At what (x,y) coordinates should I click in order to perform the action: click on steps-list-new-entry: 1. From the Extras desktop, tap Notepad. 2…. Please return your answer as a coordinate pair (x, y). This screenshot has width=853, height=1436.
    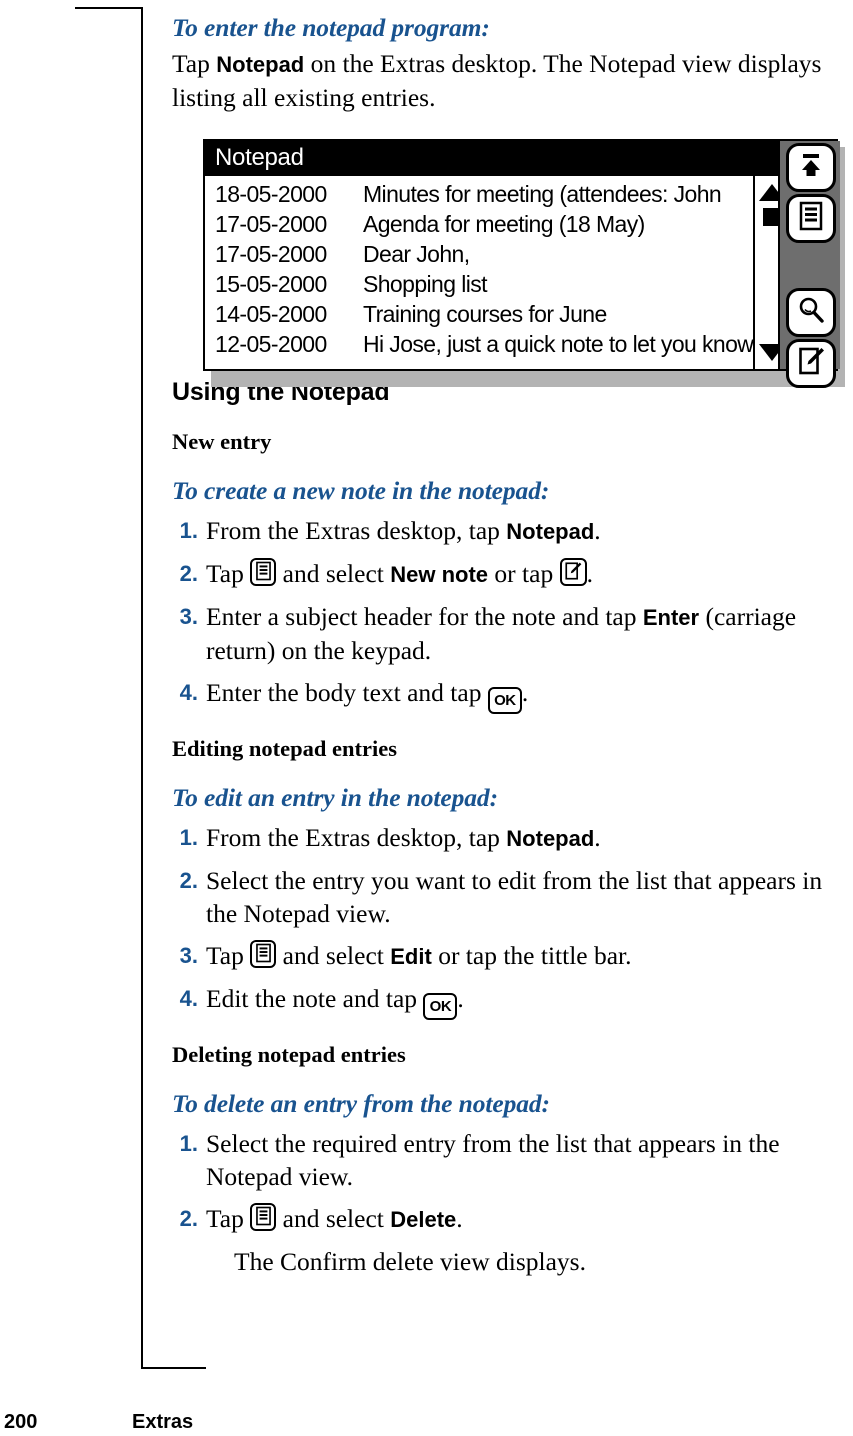
    Looking at the image, I should click on (512, 614).